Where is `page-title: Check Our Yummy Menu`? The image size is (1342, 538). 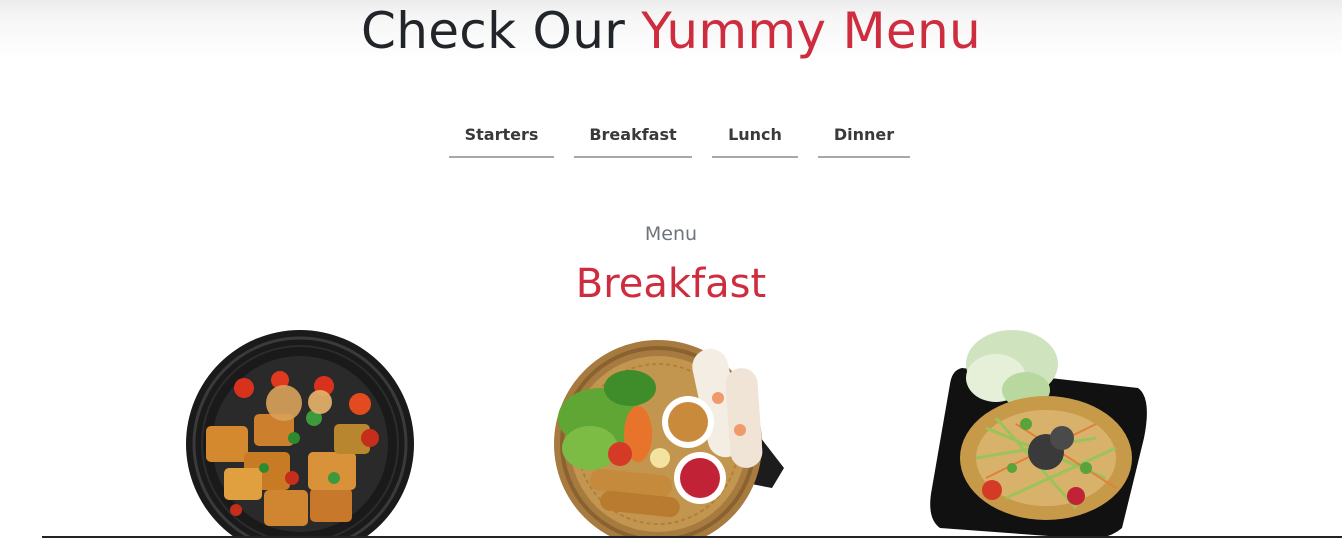 page-title: Check Our Yummy Menu is located at coordinates (671, 31).